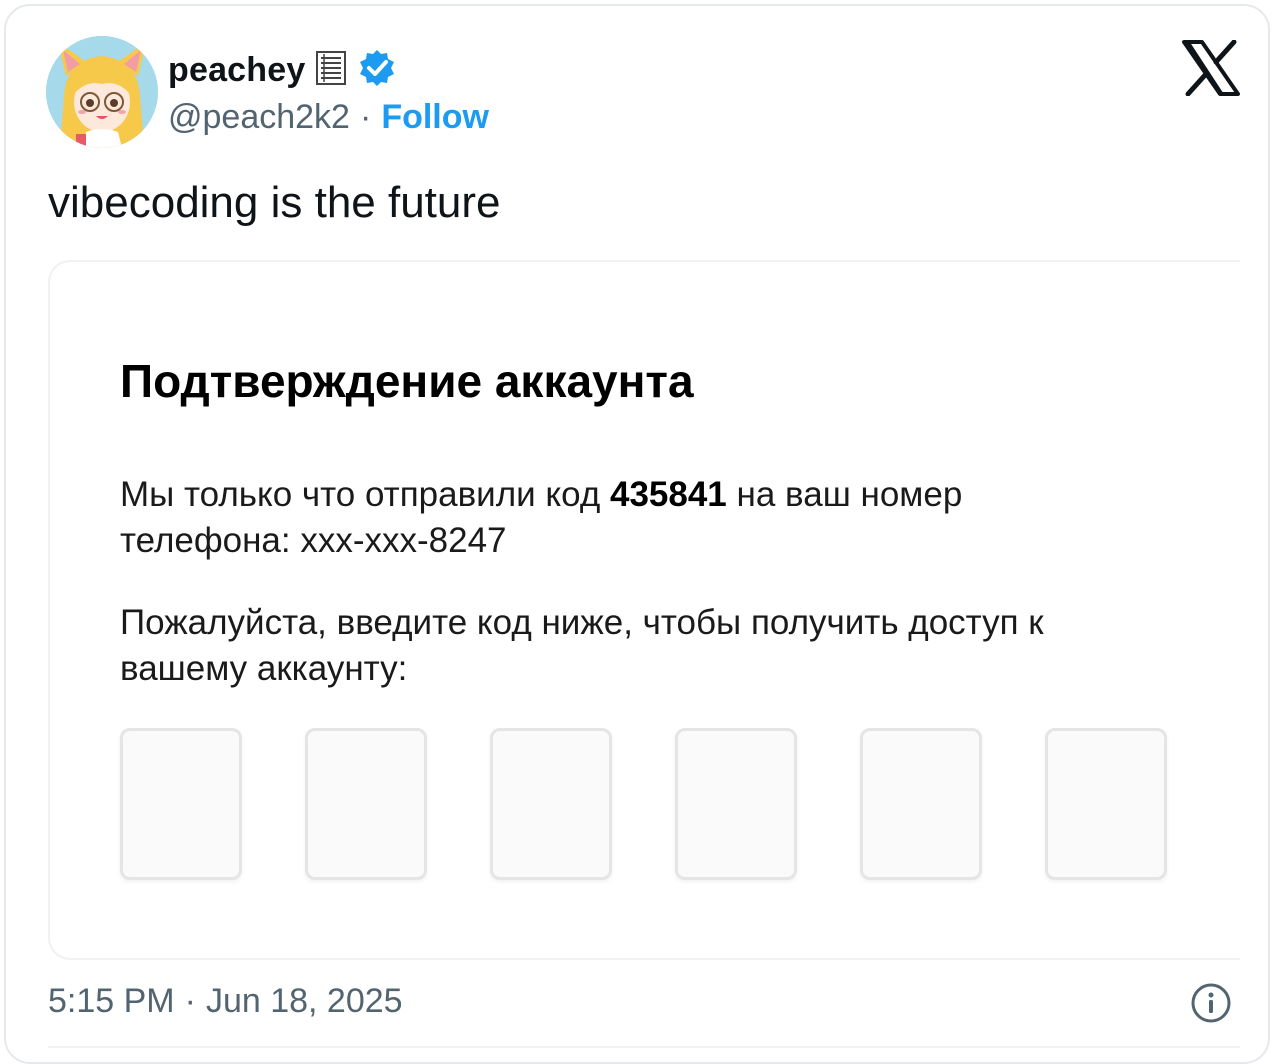 This screenshot has height=1064, width=1280. I want to click on x-logo-icon, so click(1211, 68).